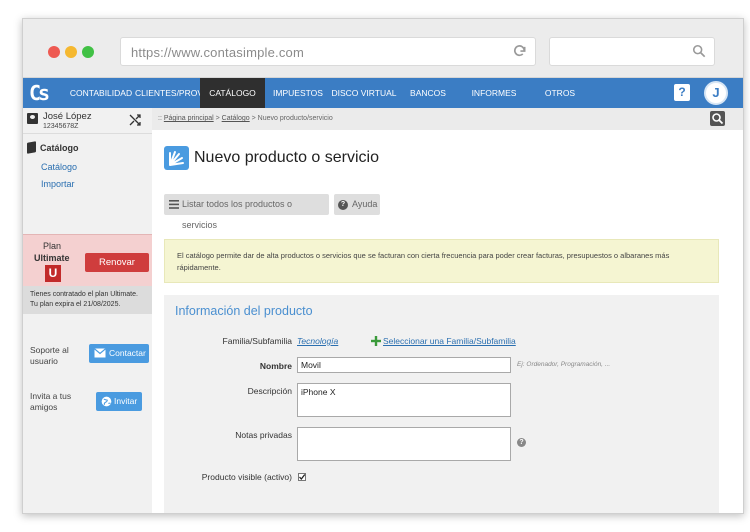 Image resolution: width=750 pixels, height=532 pixels. Describe the element at coordinates (135, 121) in the screenshot. I see `switch-company-icon` at that location.